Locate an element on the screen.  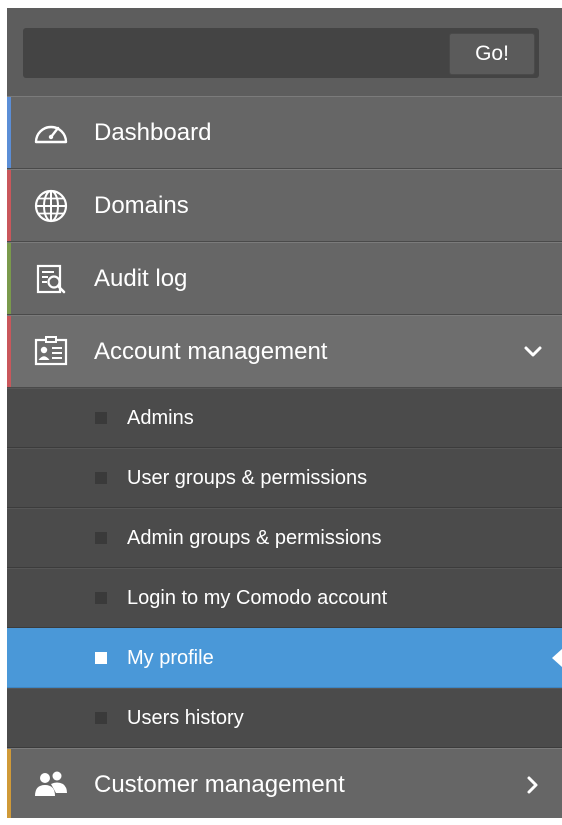
chevron-down-icon is located at coordinates (533, 352).